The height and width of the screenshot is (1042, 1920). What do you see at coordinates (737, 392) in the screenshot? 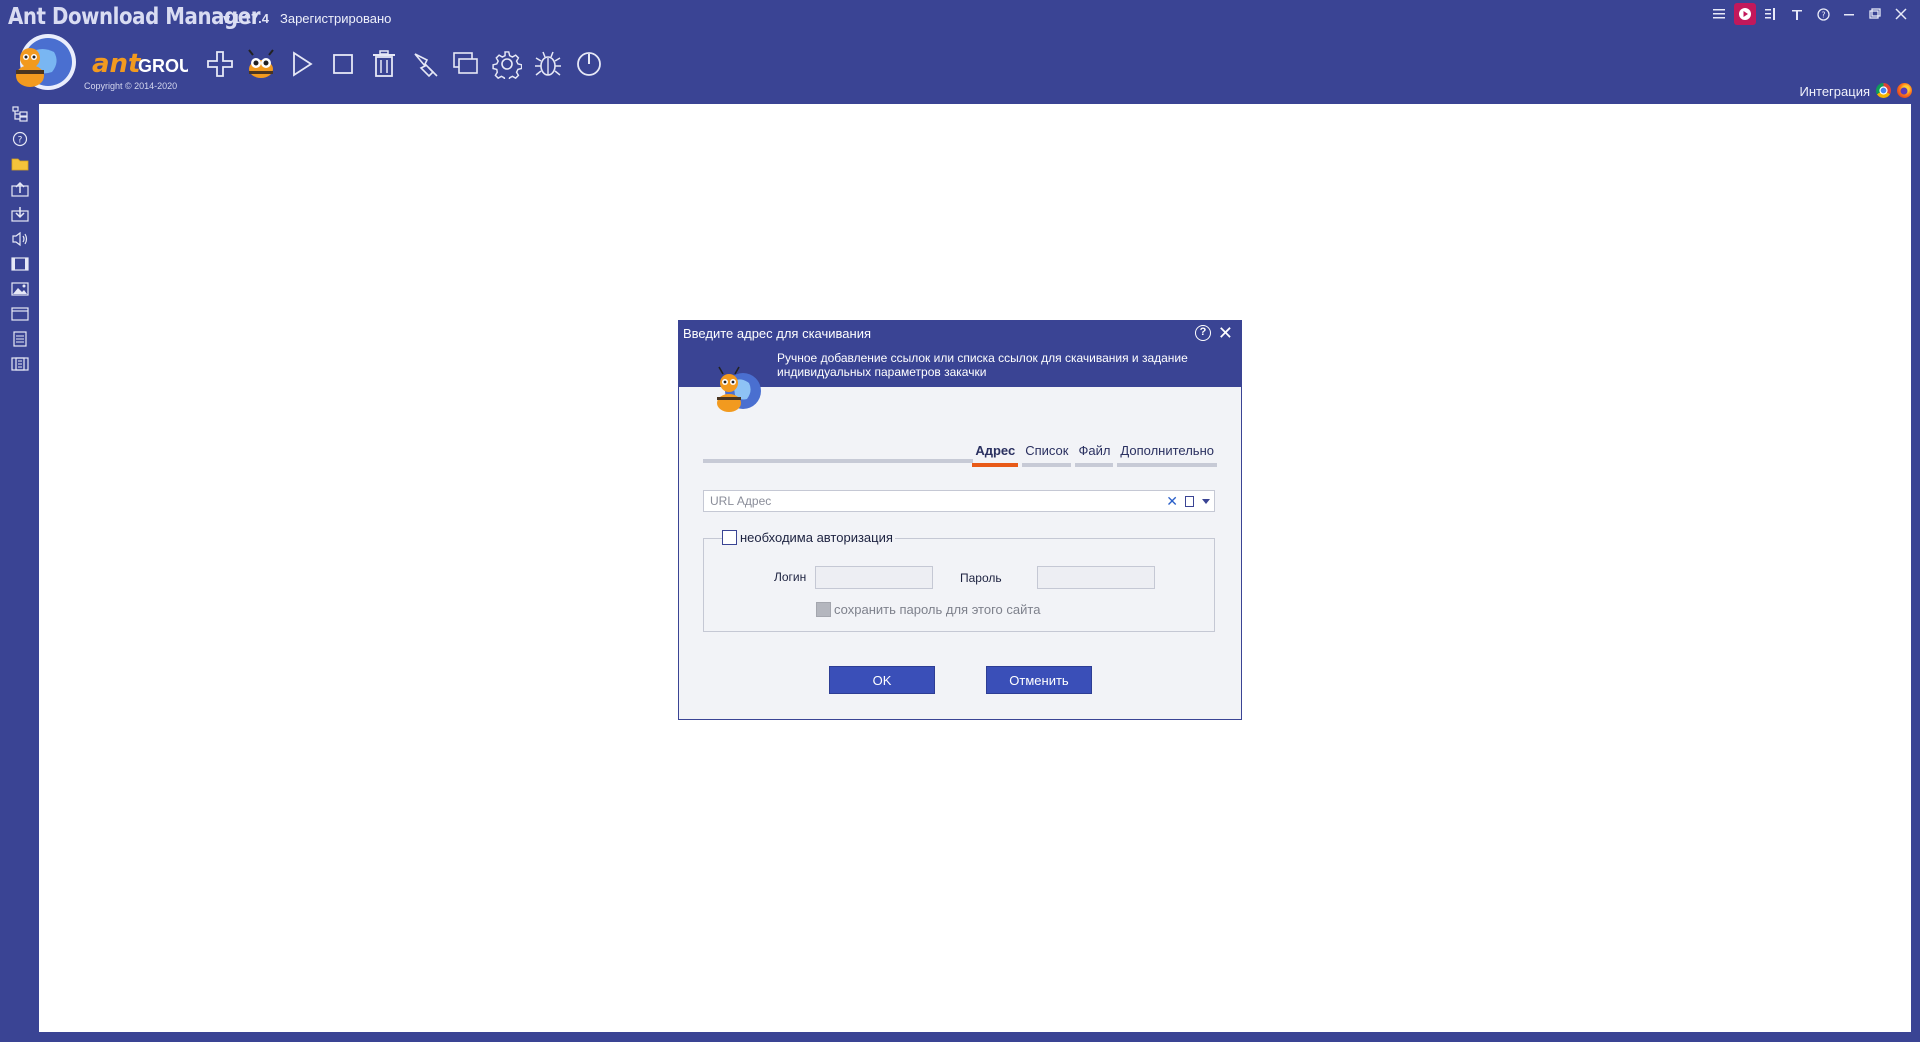
I see `ant-mascot-icon` at bounding box center [737, 392].